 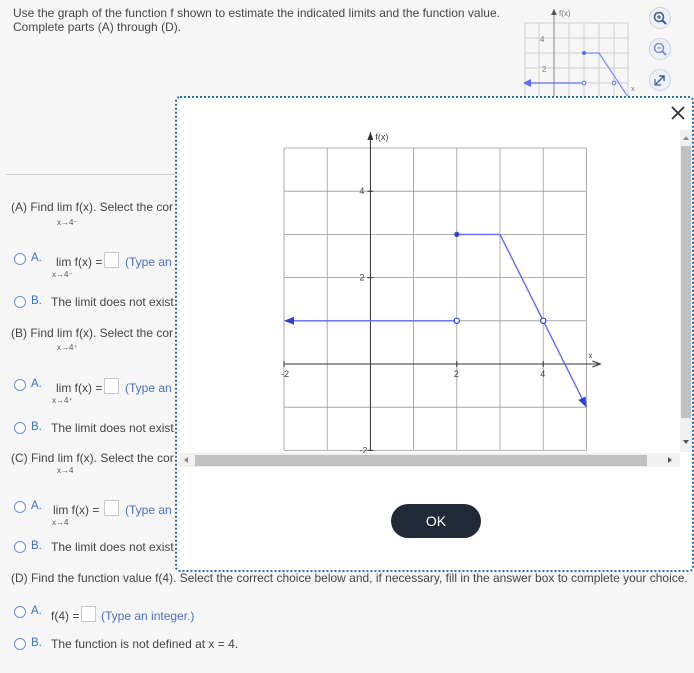 I want to click on ok-button: OK, so click(x=436, y=521).